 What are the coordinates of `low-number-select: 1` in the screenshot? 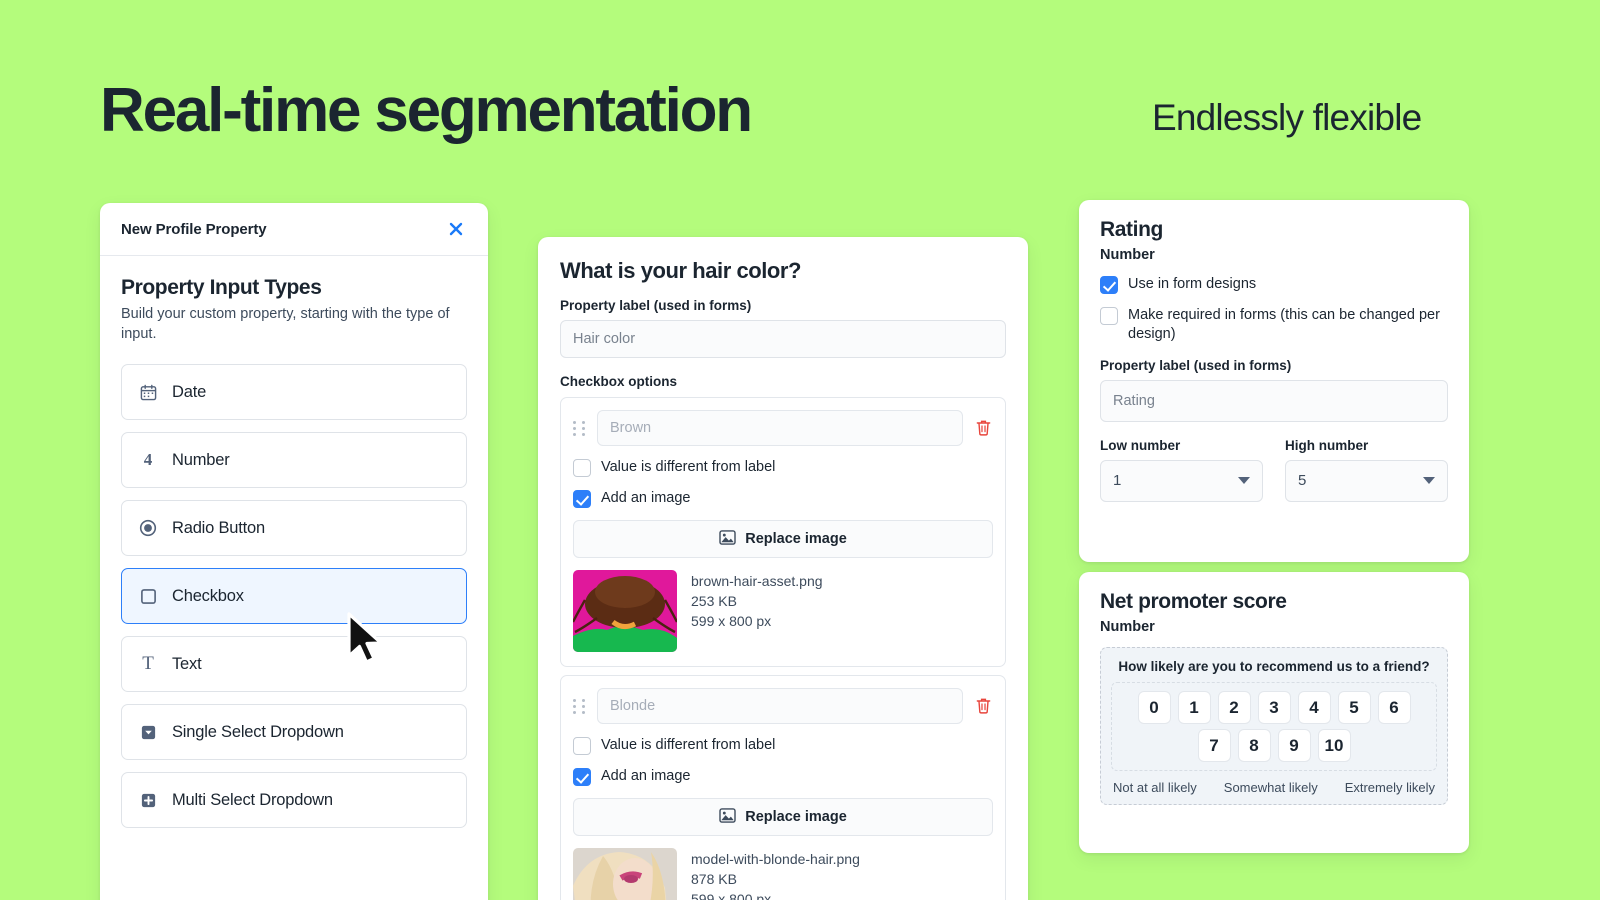 It's located at (1181, 480).